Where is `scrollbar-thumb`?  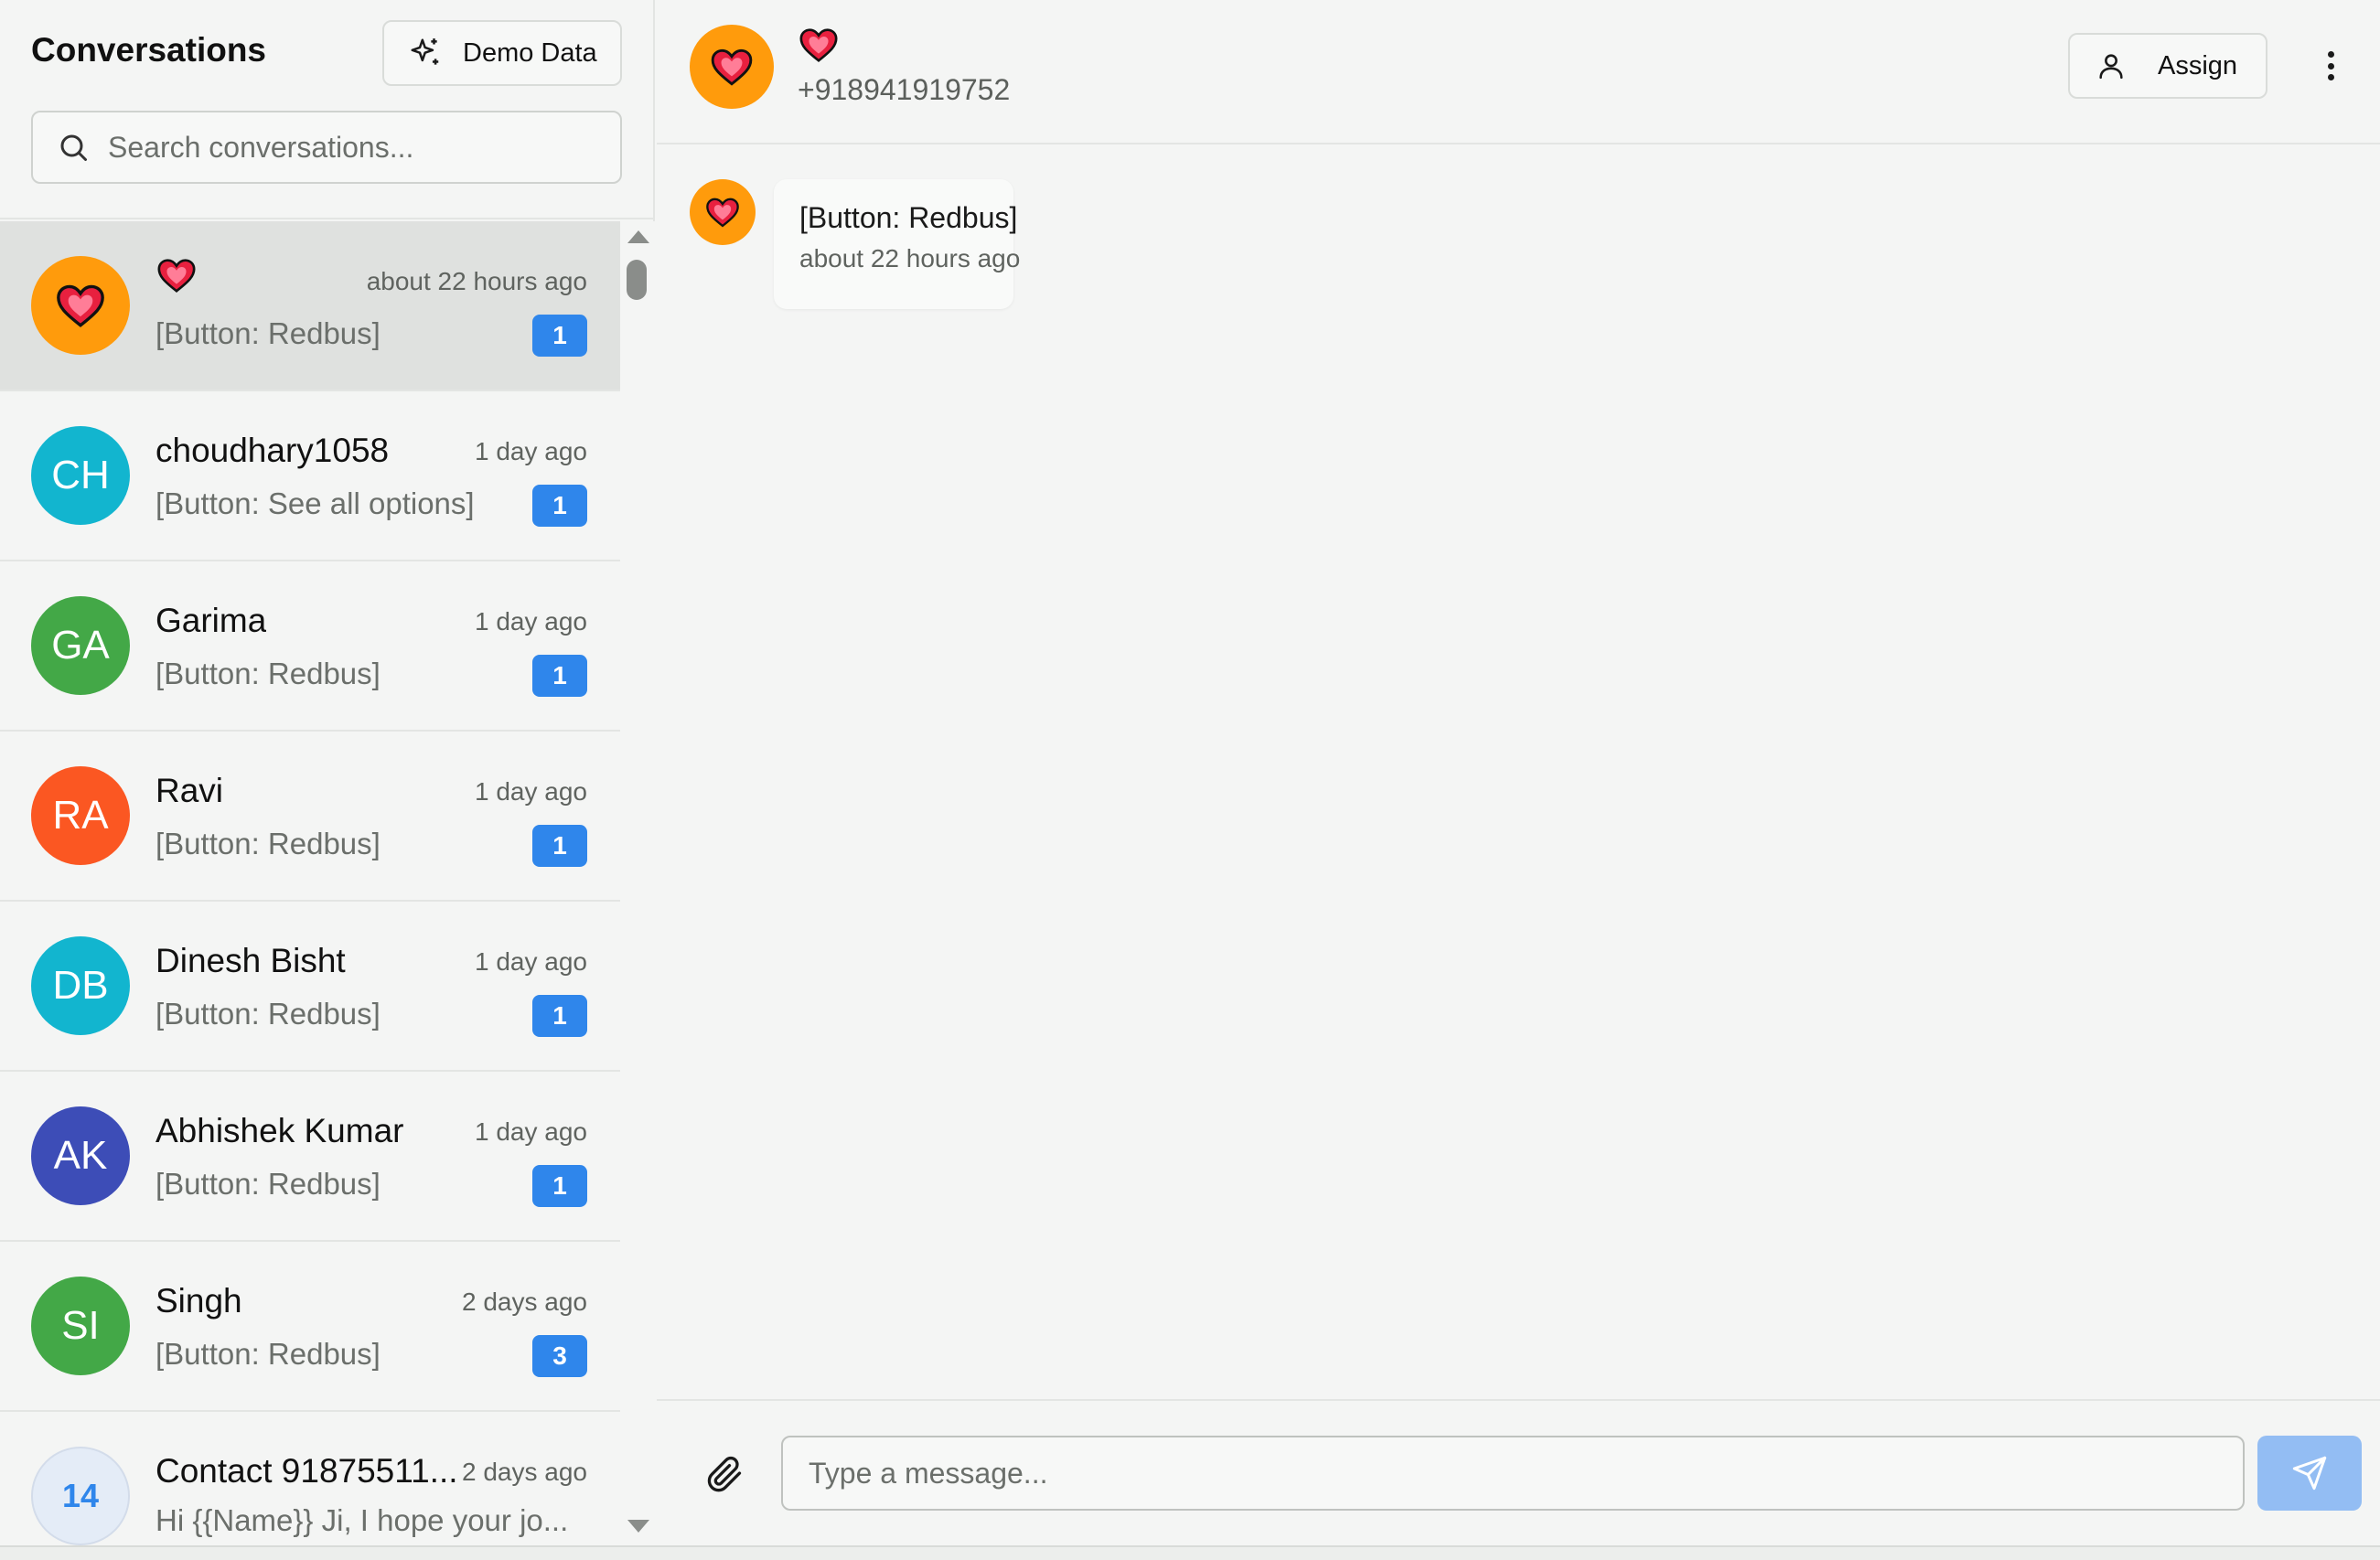 scrollbar-thumb is located at coordinates (637, 280).